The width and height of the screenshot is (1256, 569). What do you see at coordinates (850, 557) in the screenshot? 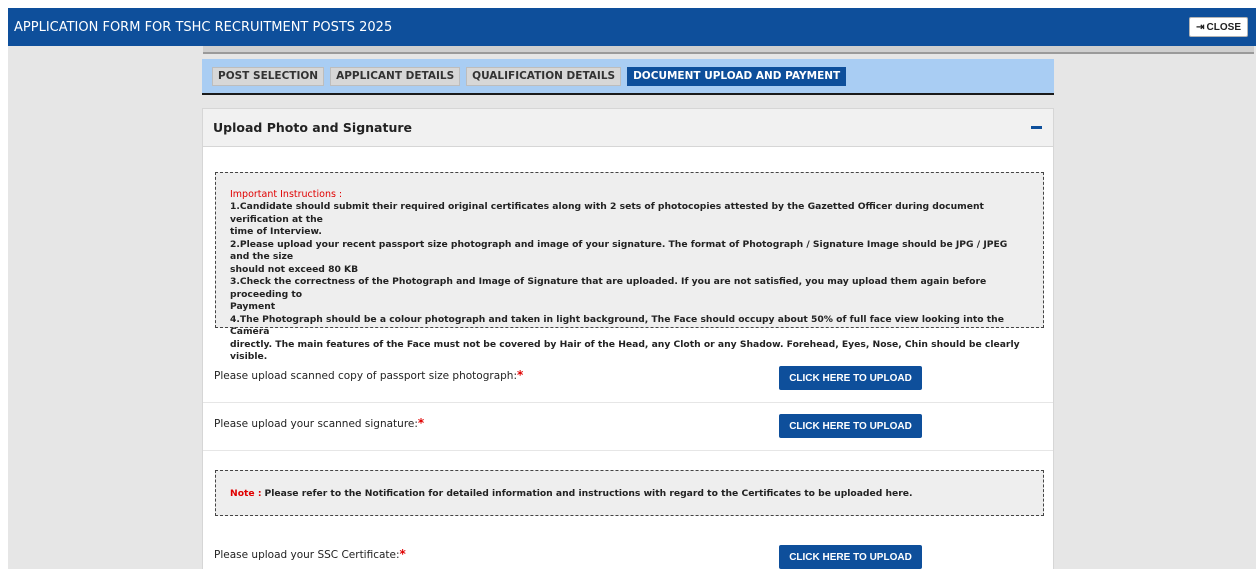
I see `upload-ssc-certificate-button: CLICK HERE TO UPLOAD` at bounding box center [850, 557].